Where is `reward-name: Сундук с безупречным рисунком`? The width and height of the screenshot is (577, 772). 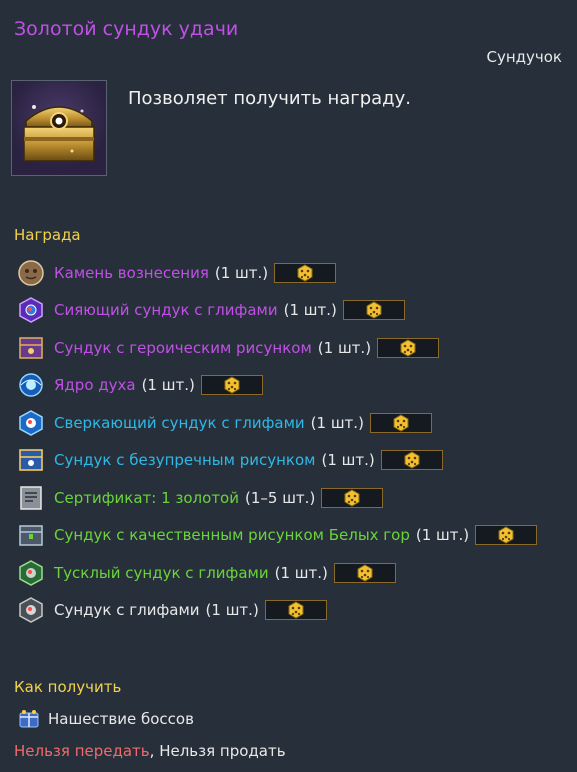 reward-name: Сундук с безупречным рисунком is located at coordinates (185, 460).